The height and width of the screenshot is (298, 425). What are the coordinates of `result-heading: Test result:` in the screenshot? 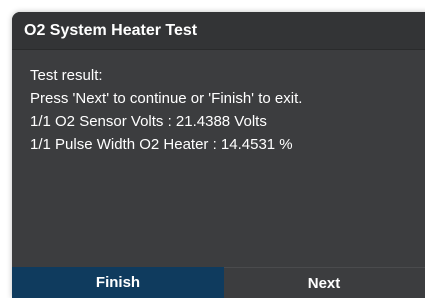 It's located at (66, 75).